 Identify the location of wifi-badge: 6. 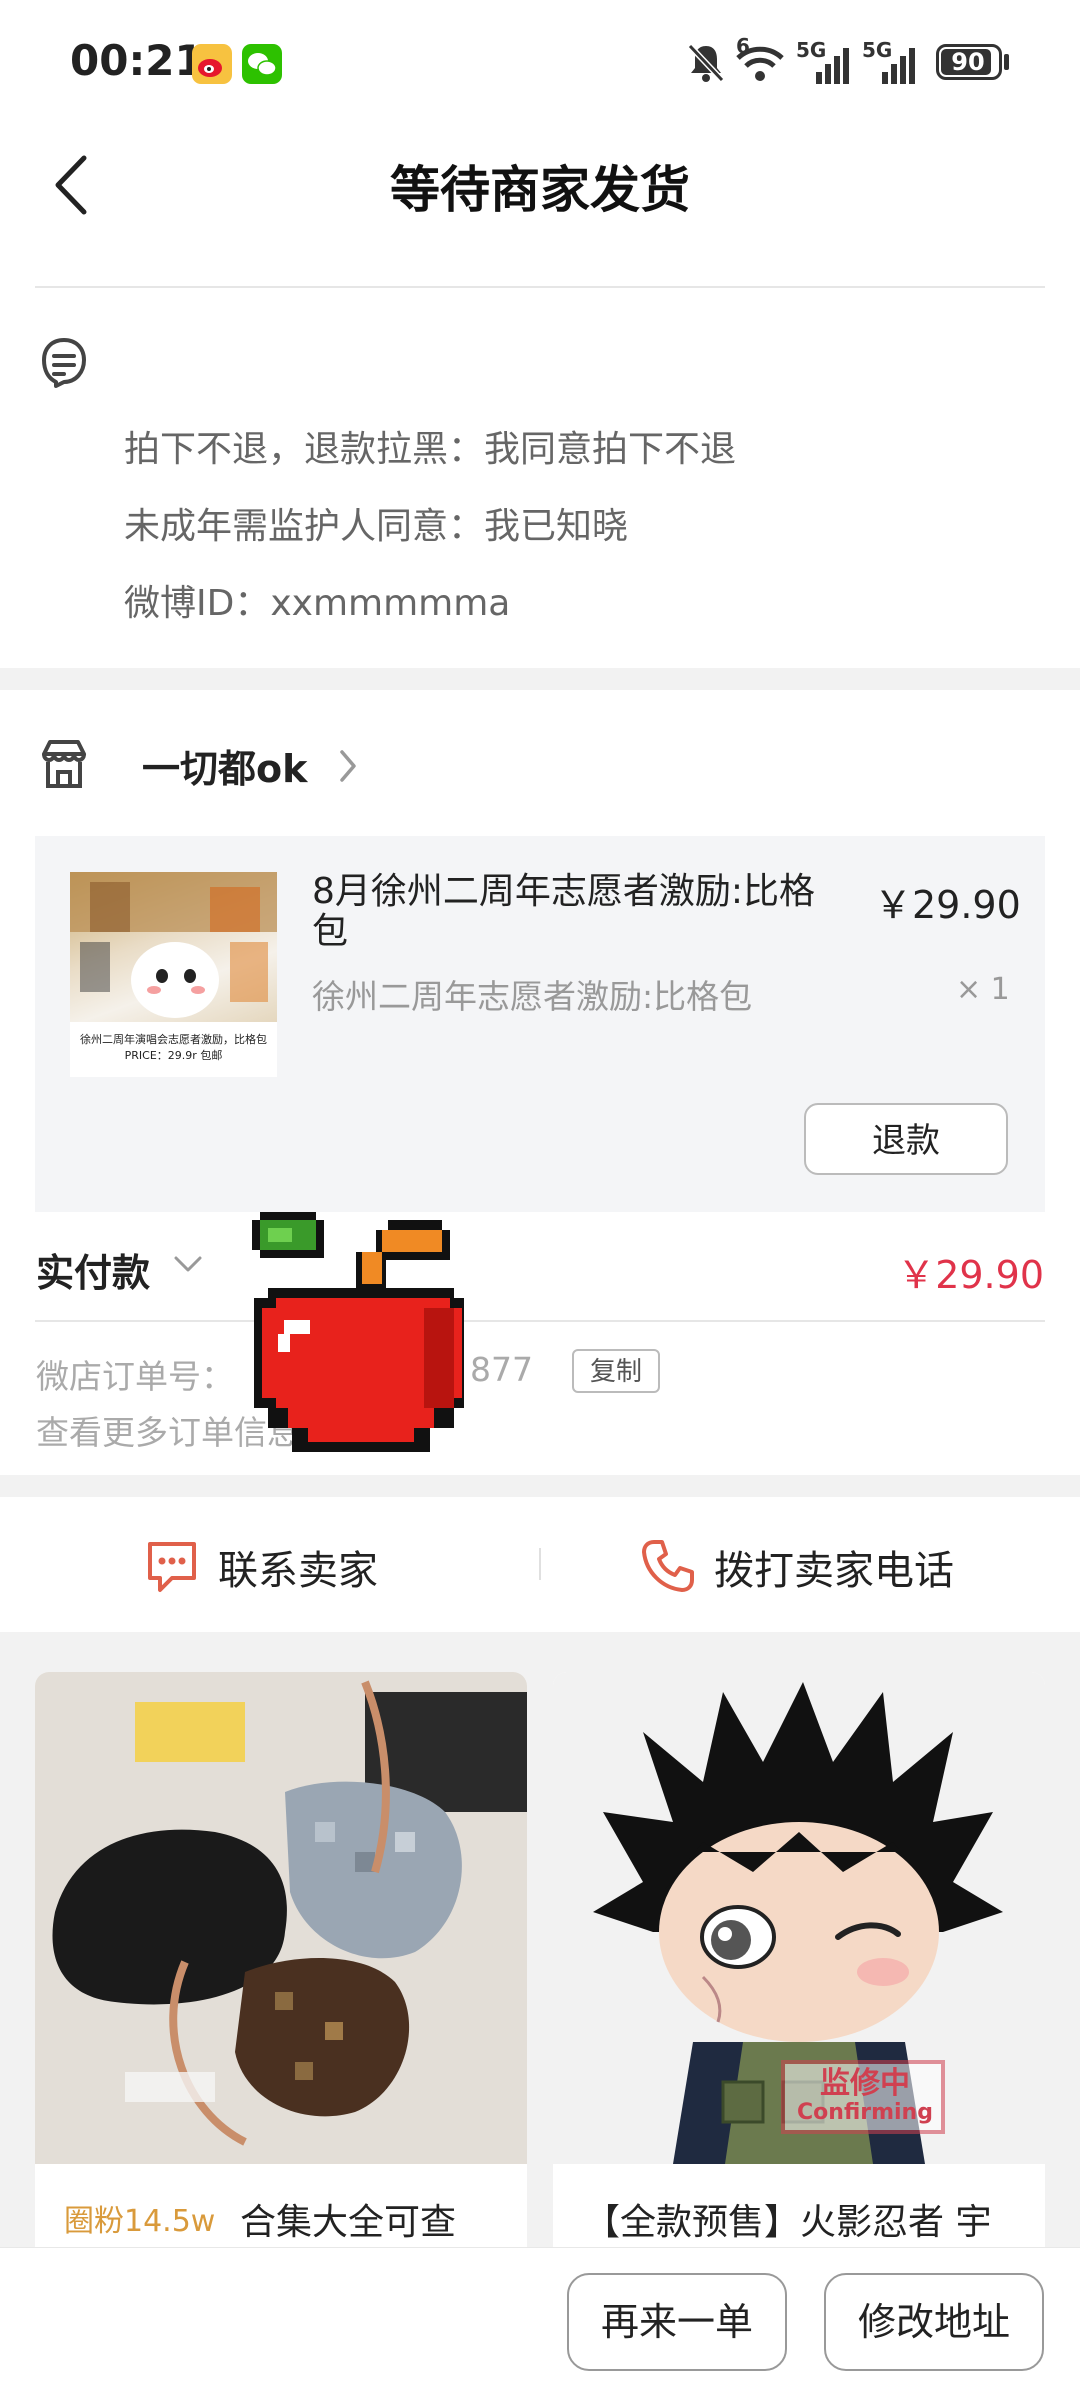
(743, 46).